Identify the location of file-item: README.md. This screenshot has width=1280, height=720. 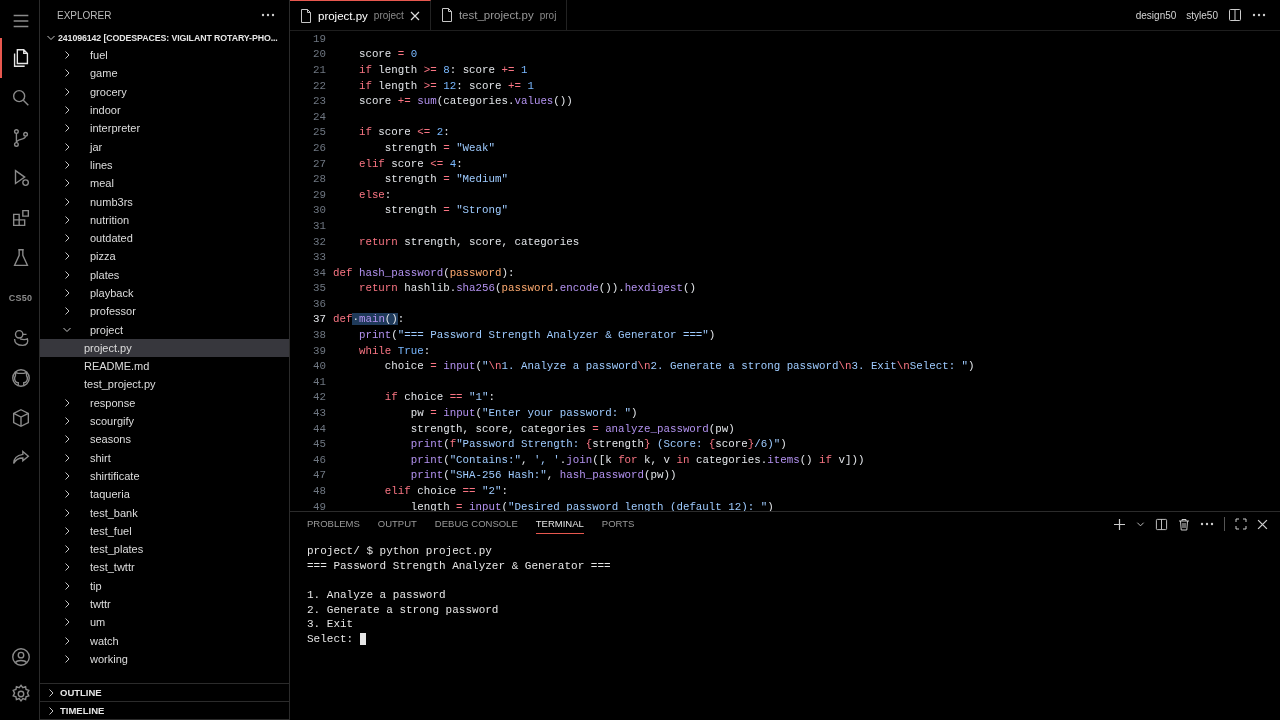
(164, 366).